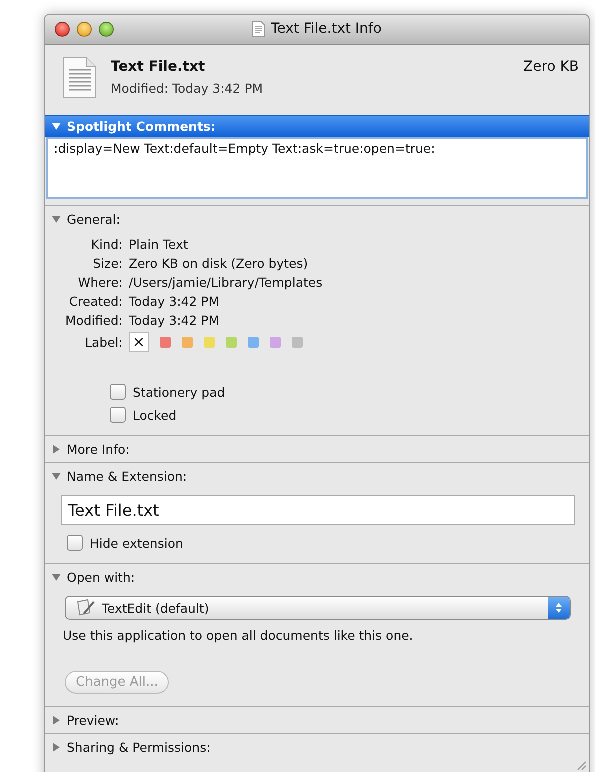 This screenshot has width=595, height=772. What do you see at coordinates (318, 510) in the screenshot?
I see `name-field: Text File.txt` at bounding box center [318, 510].